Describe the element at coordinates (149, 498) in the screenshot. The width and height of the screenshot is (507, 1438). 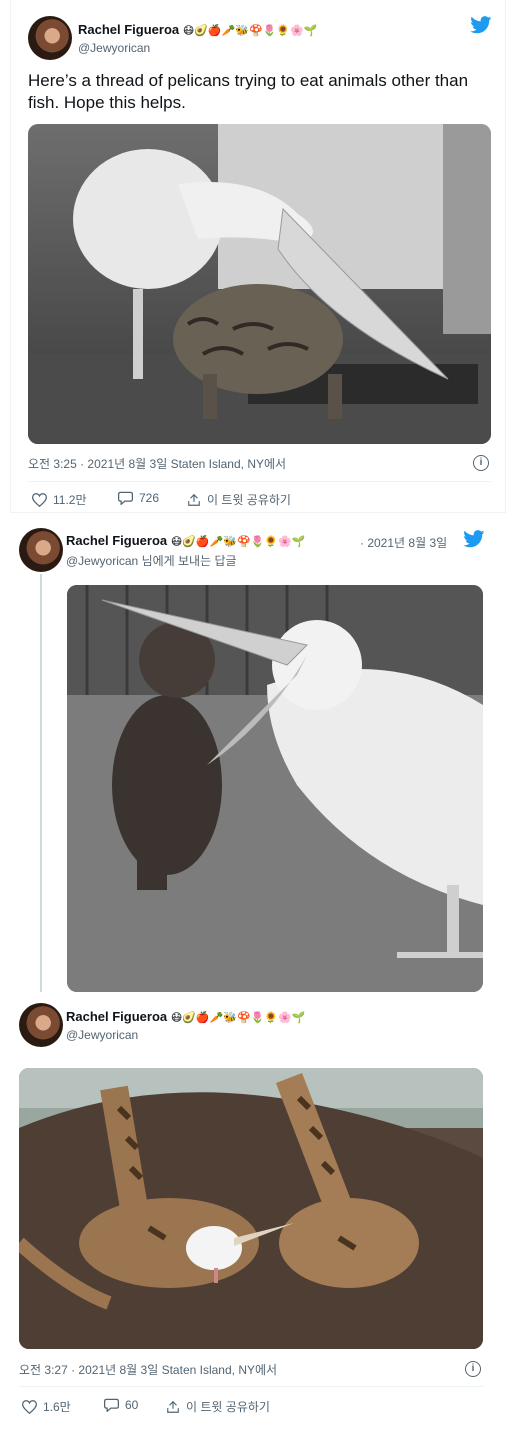
I see `reply-count: 726` at that location.